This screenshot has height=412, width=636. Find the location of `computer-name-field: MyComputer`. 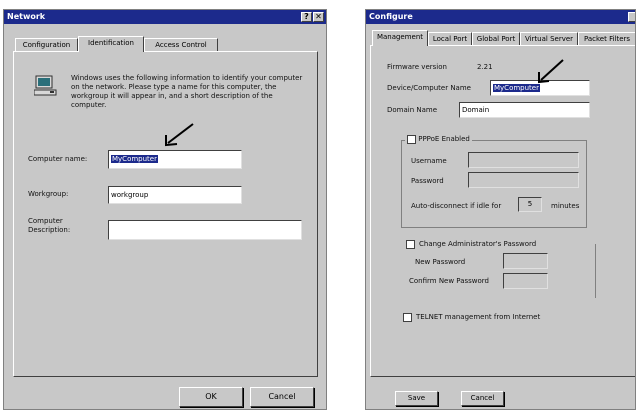

computer-name-field: MyComputer is located at coordinates (175, 159).